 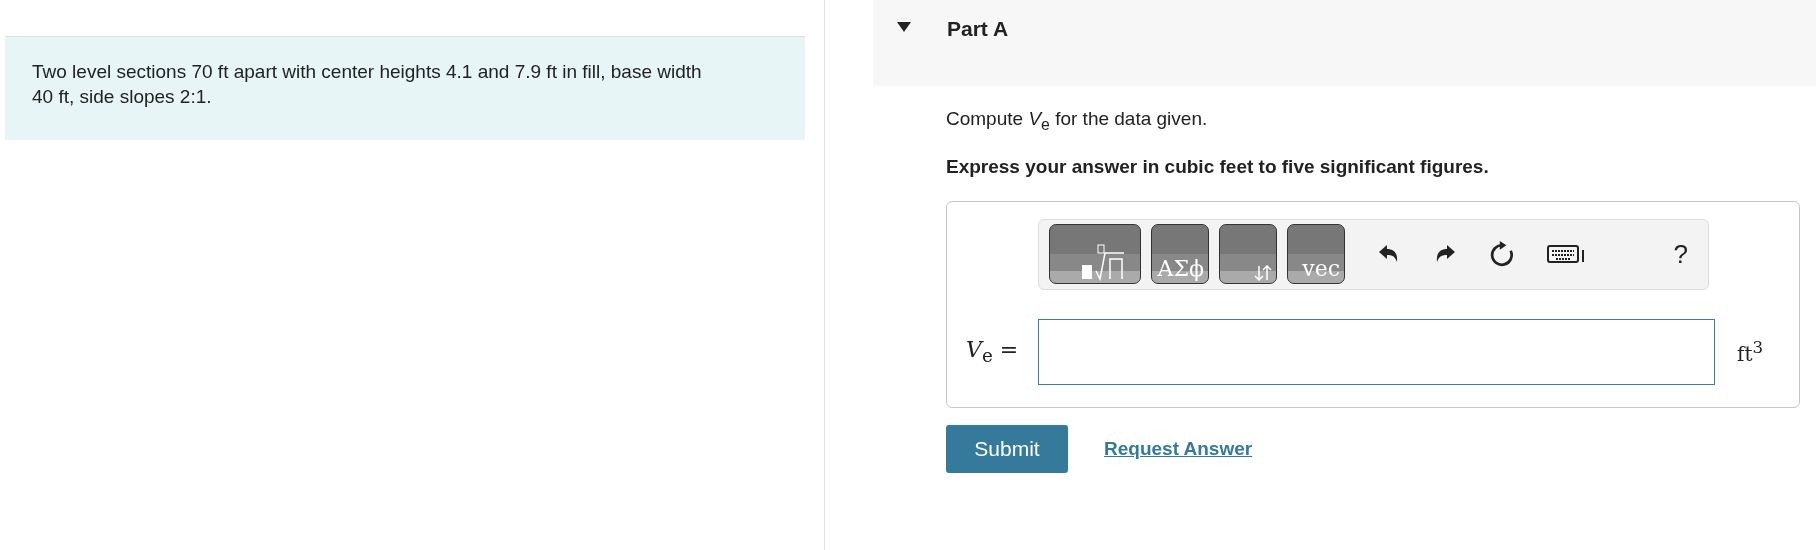 I want to click on template-button, so click(x=1095, y=254).